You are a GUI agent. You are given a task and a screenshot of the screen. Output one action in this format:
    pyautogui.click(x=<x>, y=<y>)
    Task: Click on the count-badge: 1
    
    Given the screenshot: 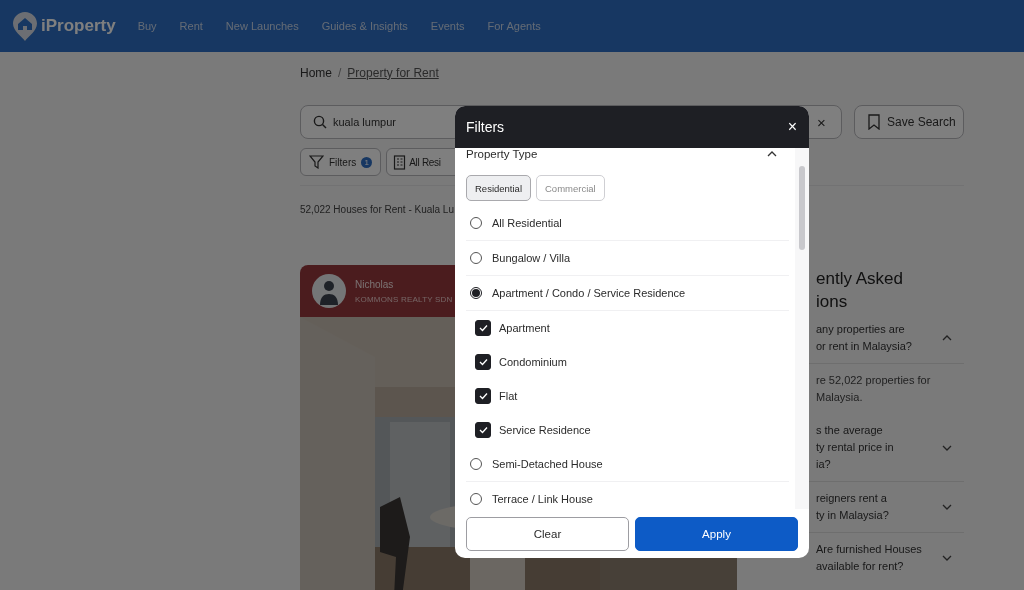 What is the action you would take?
    pyautogui.click(x=367, y=162)
    